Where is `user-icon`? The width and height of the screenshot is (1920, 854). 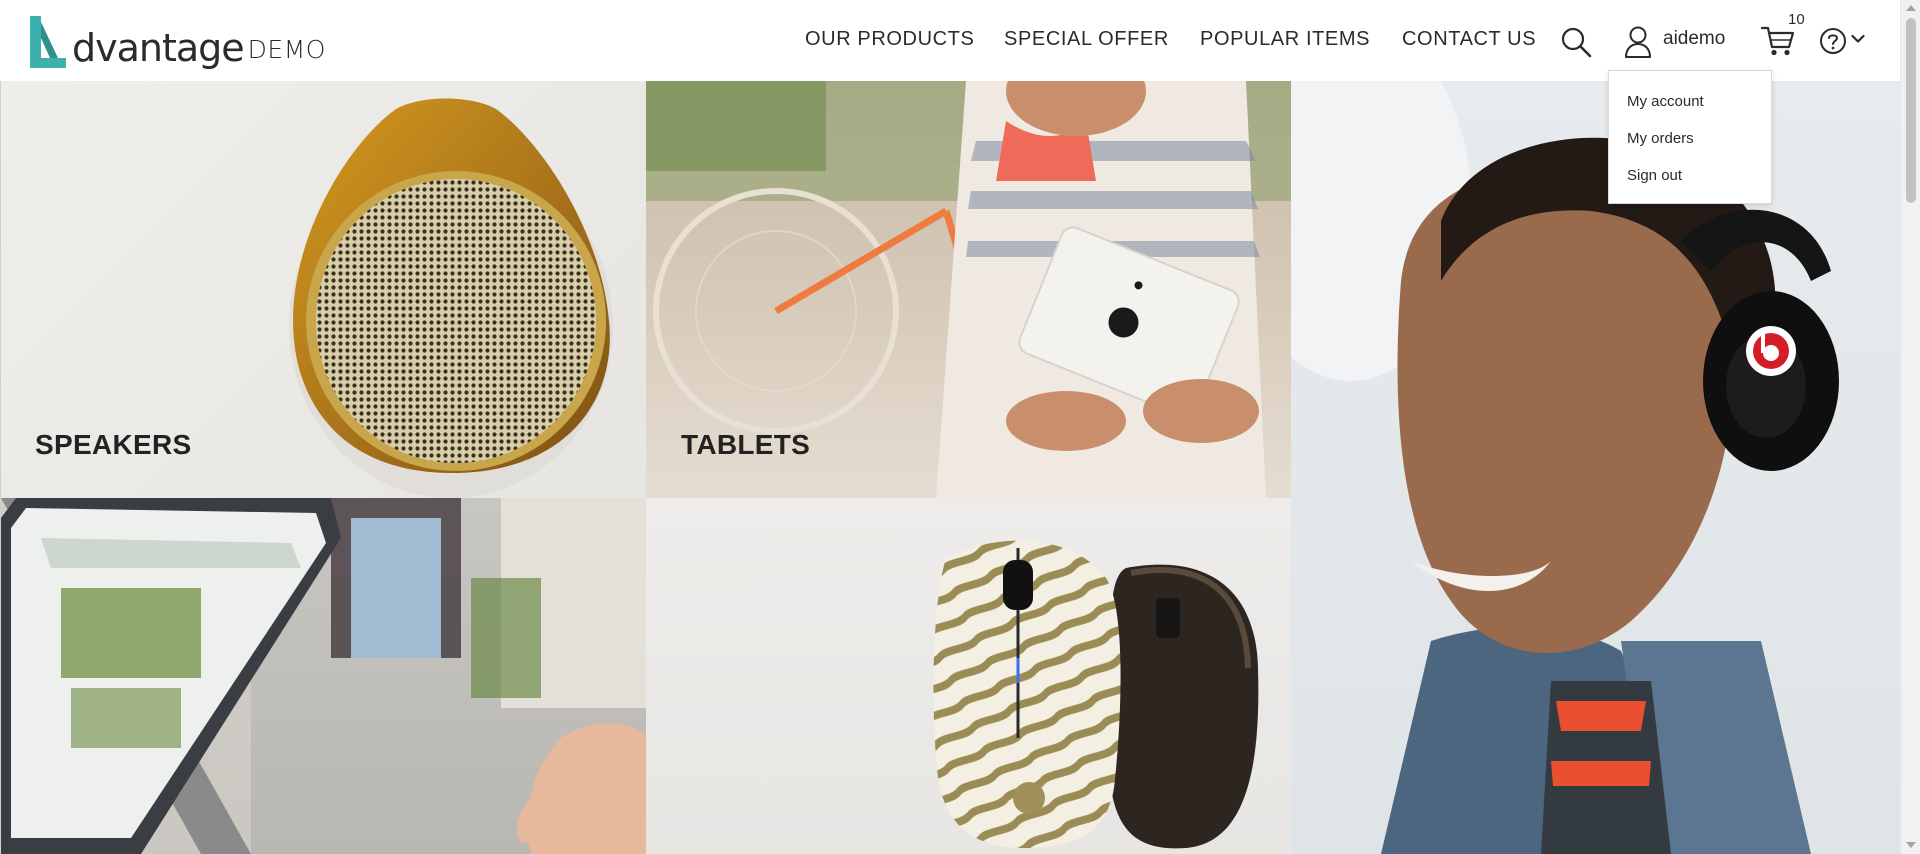 user-icon is located at coordinates (1638, 42).